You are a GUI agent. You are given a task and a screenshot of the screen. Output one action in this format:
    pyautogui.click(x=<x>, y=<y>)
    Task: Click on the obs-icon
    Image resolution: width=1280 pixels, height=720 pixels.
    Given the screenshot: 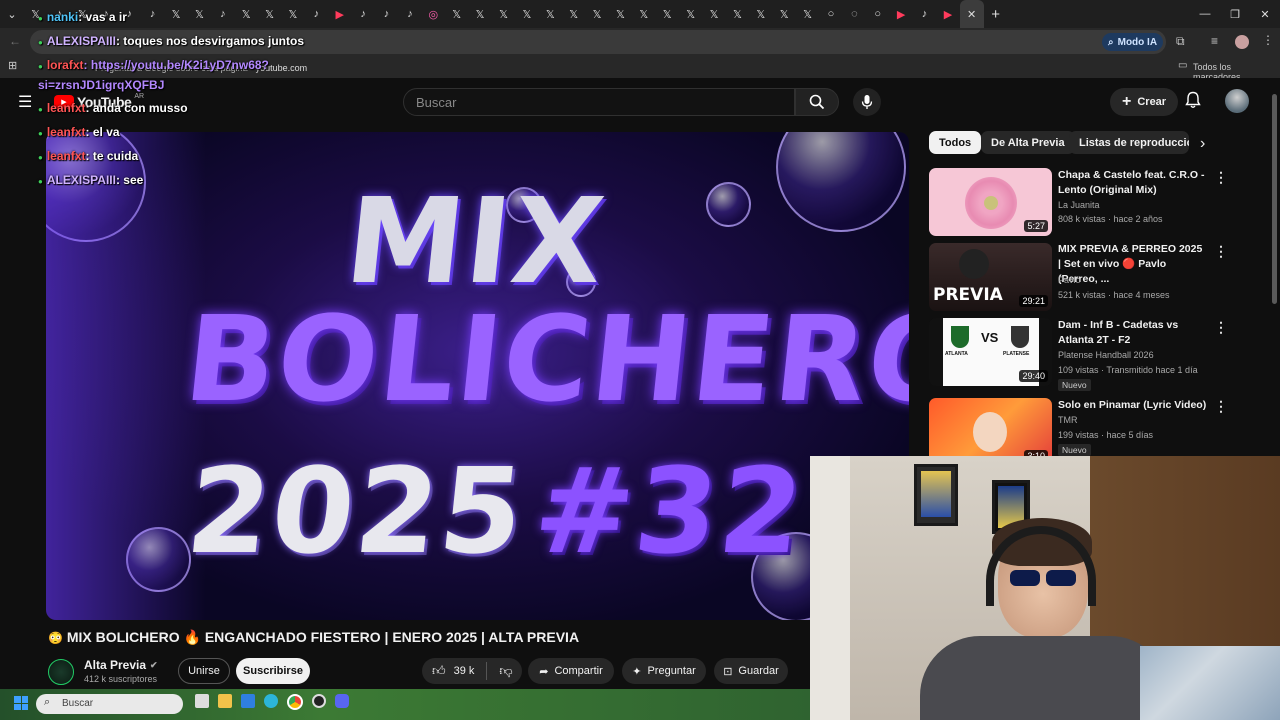 What is the action you would take?
    pyautogui.click(x=319, y=701)
    